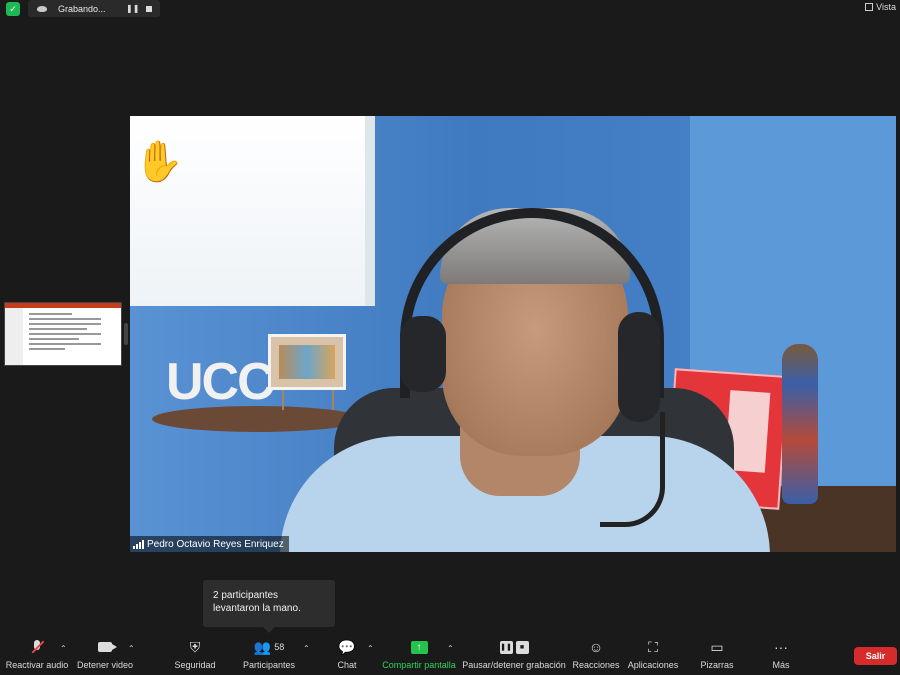 The image size is (900, 675). Describe the element at coordinates (42, 9) in the screenshot. I see `cloud-recording-icon` at that location.